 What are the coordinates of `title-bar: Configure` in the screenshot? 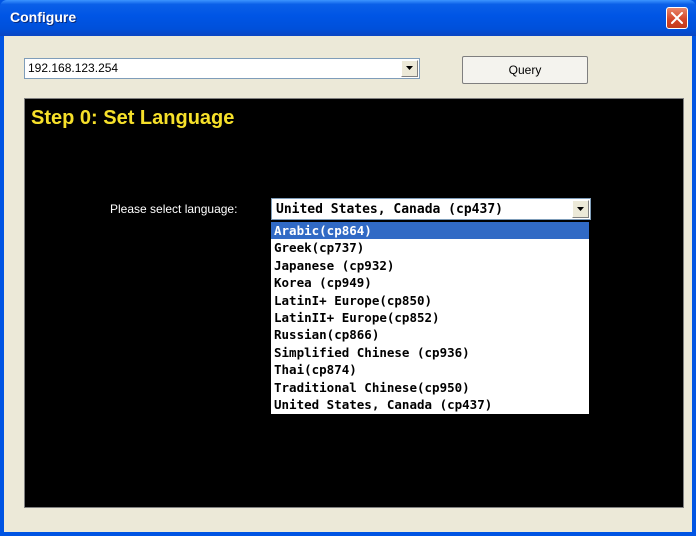 It's located at (348, 18).